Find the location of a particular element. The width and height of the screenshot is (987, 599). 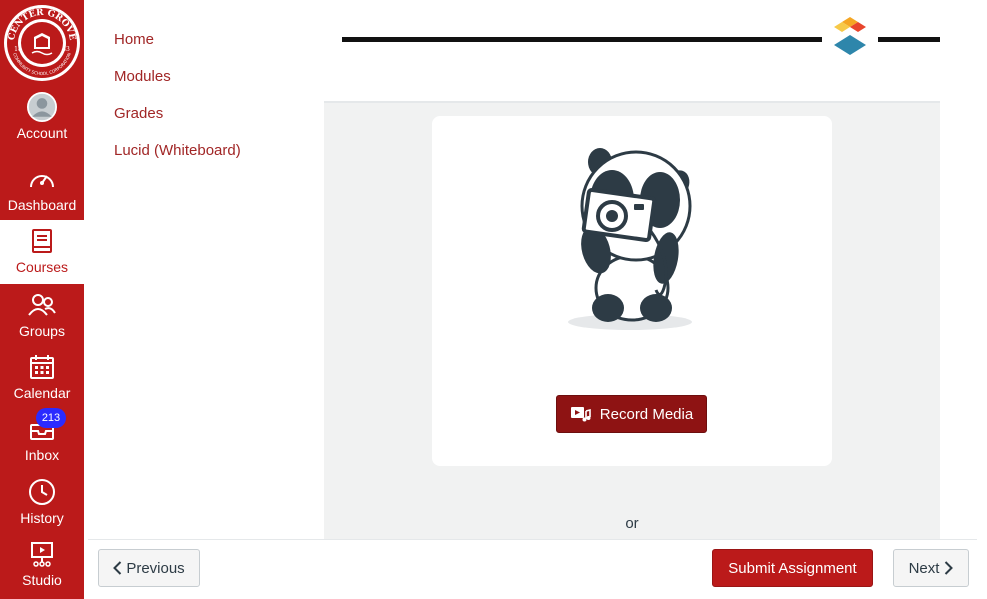

nav-courses-label: Courses is located at coordinates (42, 267).